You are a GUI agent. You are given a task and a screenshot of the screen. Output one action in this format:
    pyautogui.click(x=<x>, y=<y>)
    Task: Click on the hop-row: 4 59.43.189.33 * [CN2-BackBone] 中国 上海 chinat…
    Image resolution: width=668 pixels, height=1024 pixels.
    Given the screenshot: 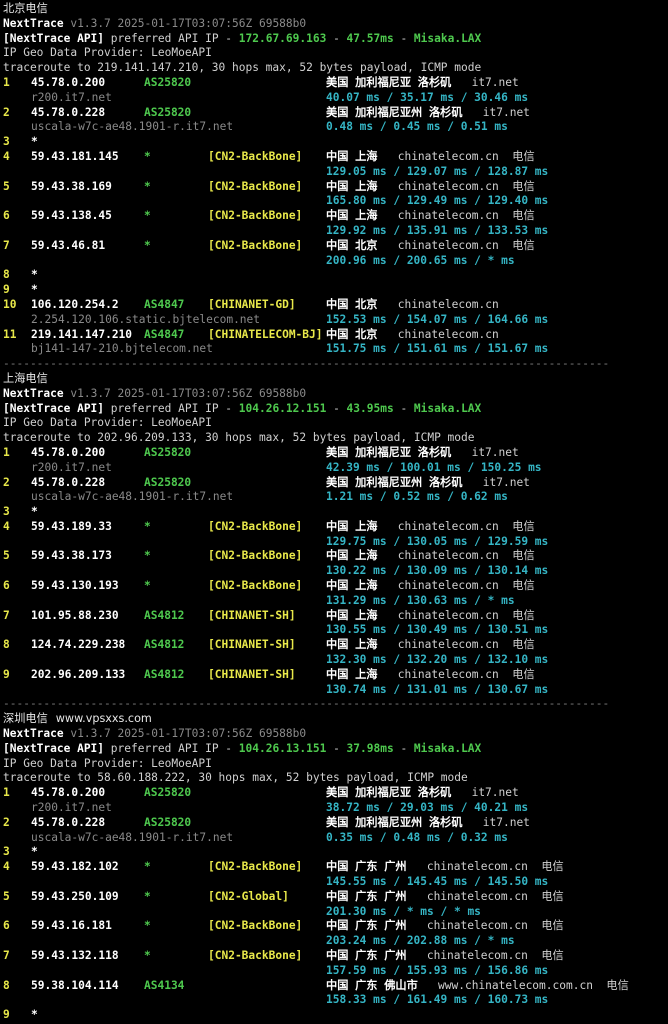 What is the action you would take?
    pyautogui.click(x=335, y=527)
    